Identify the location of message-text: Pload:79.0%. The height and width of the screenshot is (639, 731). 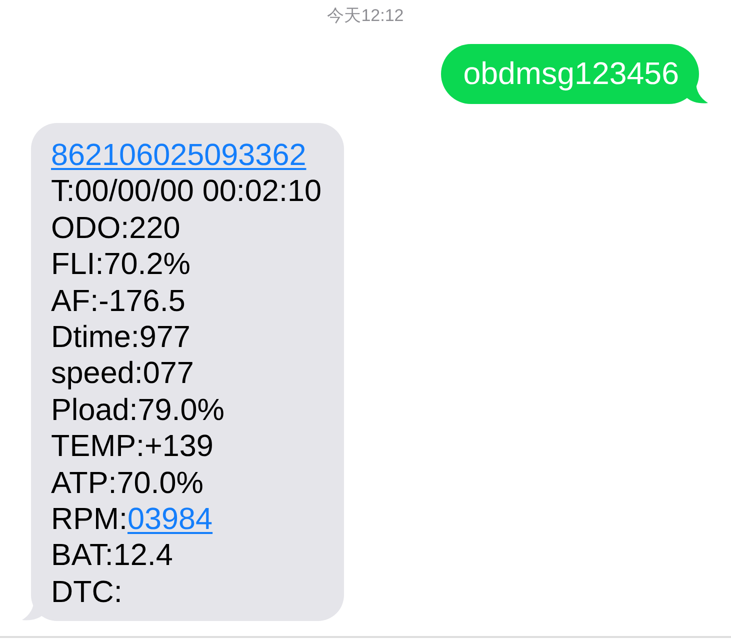
(137, 409).